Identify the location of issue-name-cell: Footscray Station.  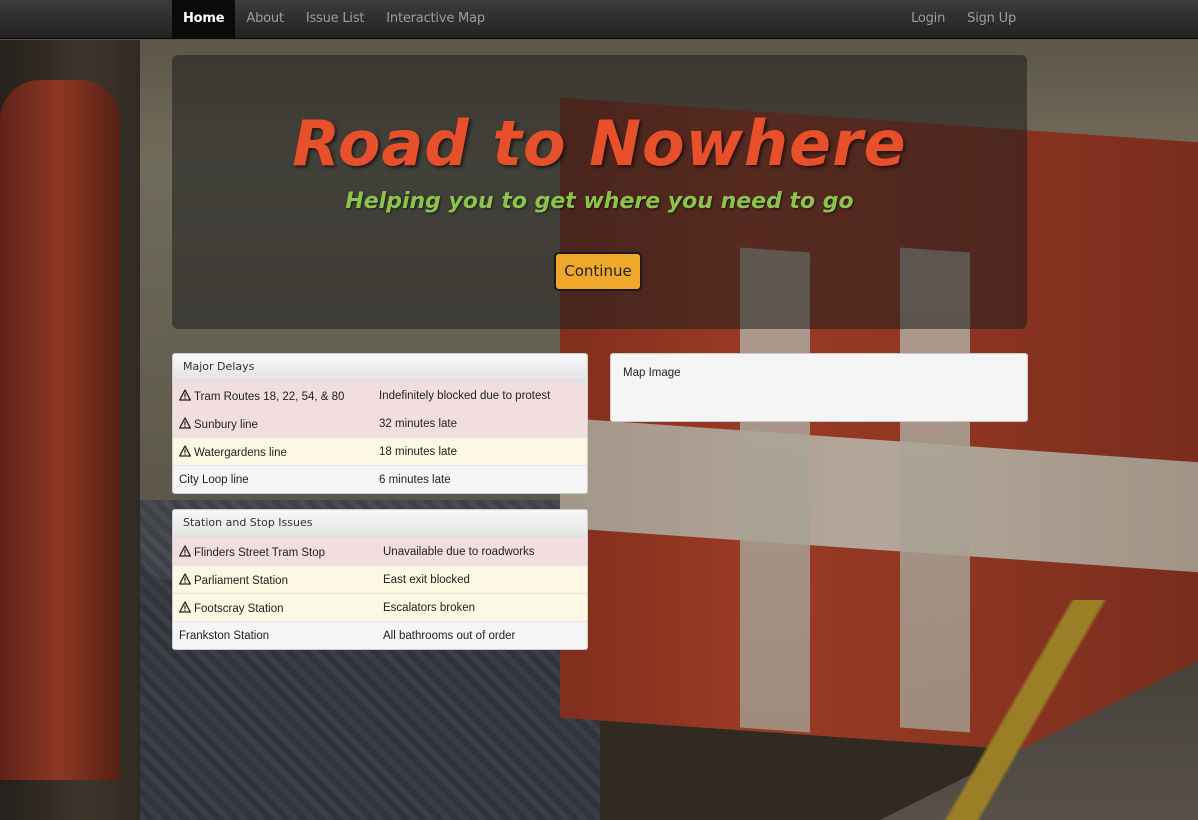
(275, 607).